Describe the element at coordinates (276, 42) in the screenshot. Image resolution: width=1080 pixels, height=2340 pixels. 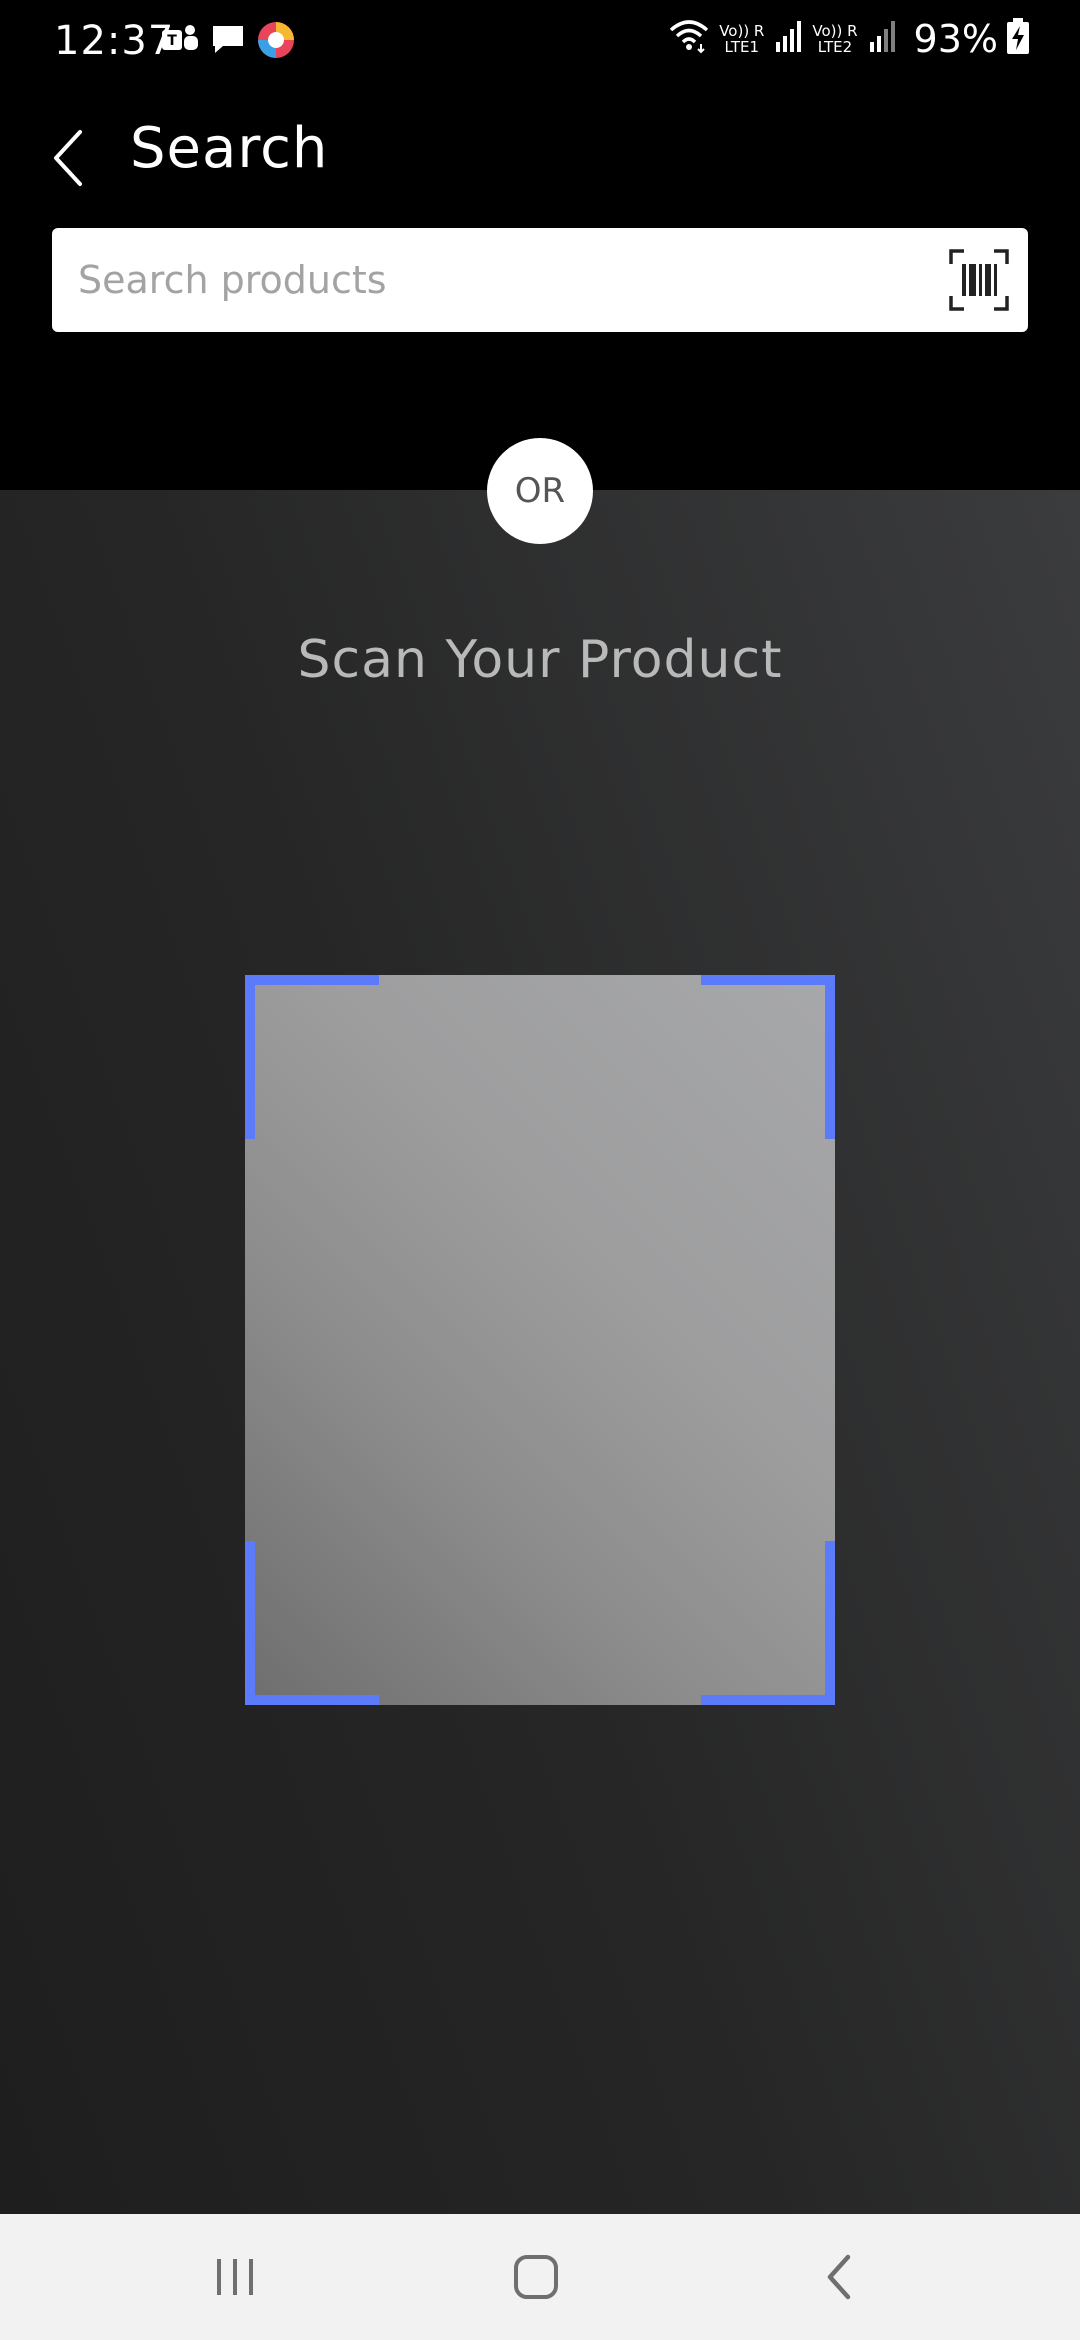
I see `app-icon` at that location.